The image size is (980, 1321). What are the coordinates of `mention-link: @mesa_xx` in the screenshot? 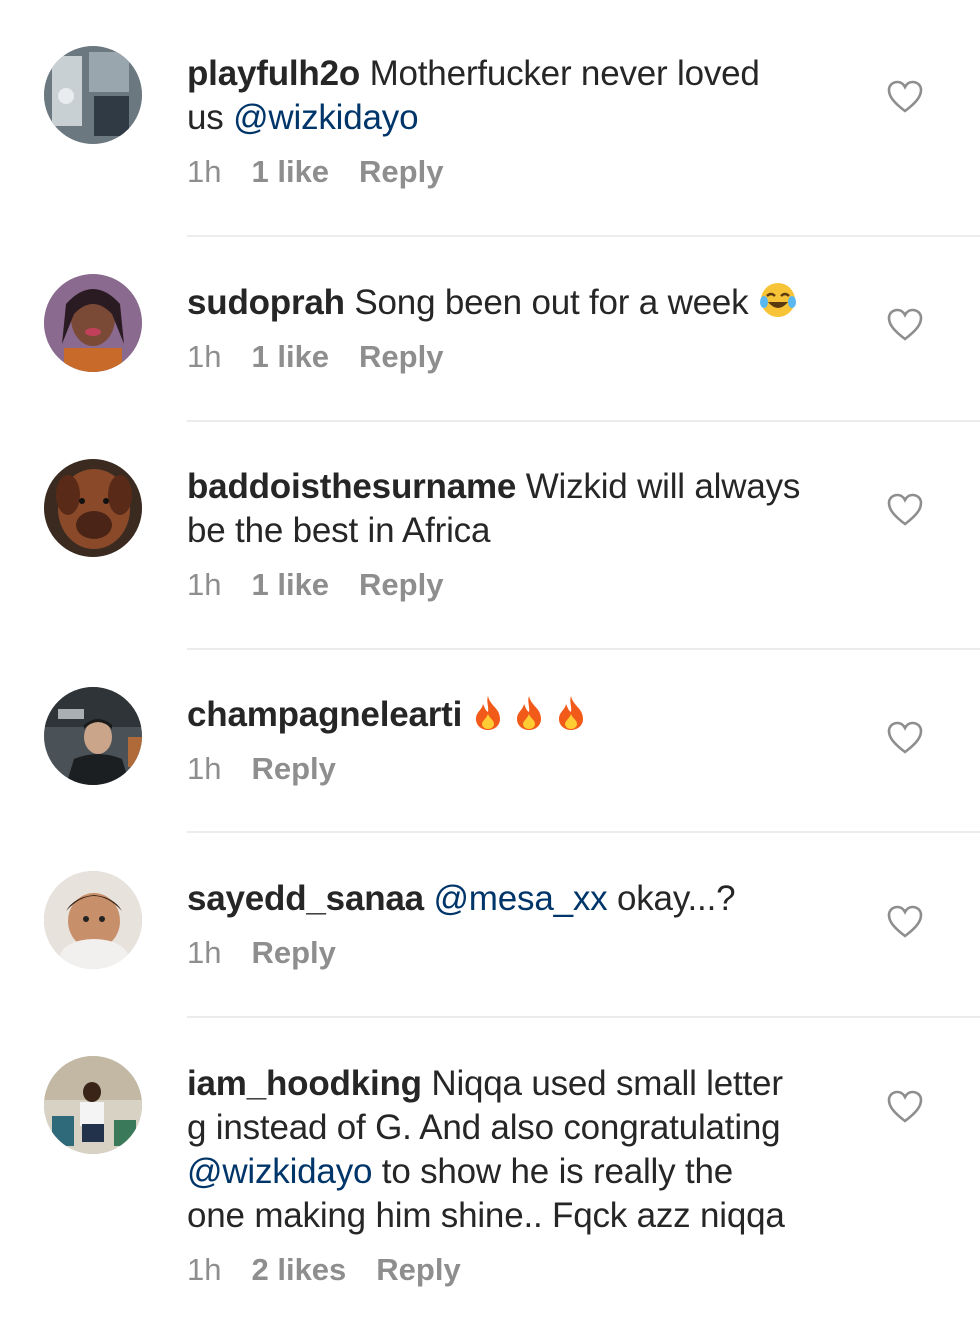 It's located at (520, 898).